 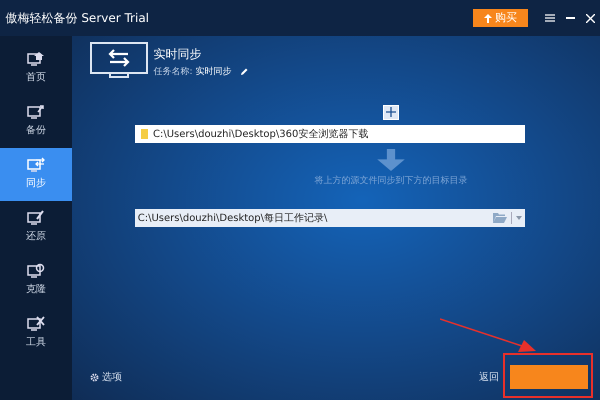 I want to click on clone-icon, so click(x=36, y=271).